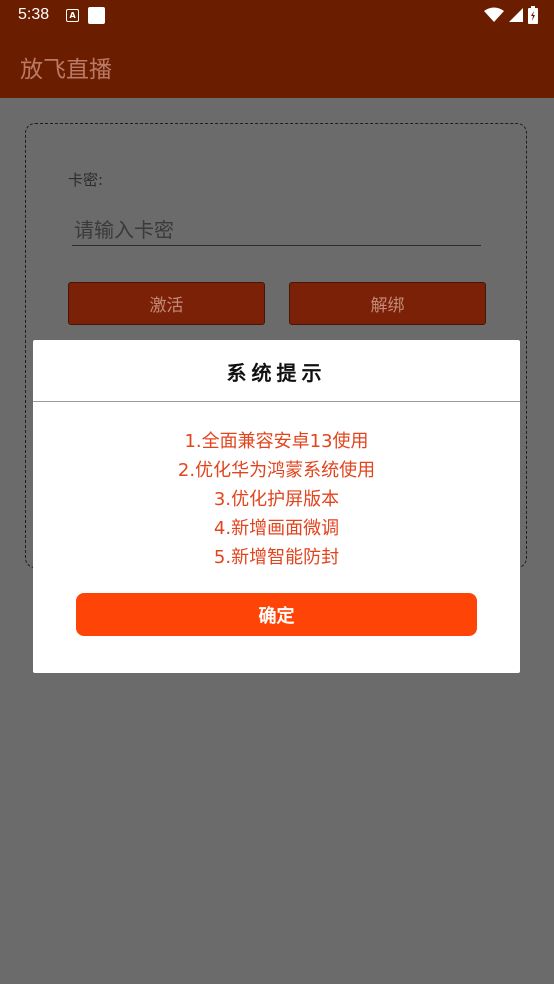 The height and width of the screenshot is (984, 554). What do you see at coordinates (533, 15) in the screenshot?
I see `battery-icon` at bounding box center [533, 15].